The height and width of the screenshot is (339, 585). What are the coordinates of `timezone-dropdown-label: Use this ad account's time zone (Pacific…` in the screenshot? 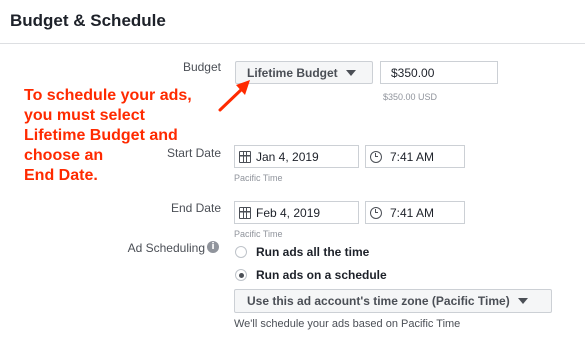 It's located at (378, 301).